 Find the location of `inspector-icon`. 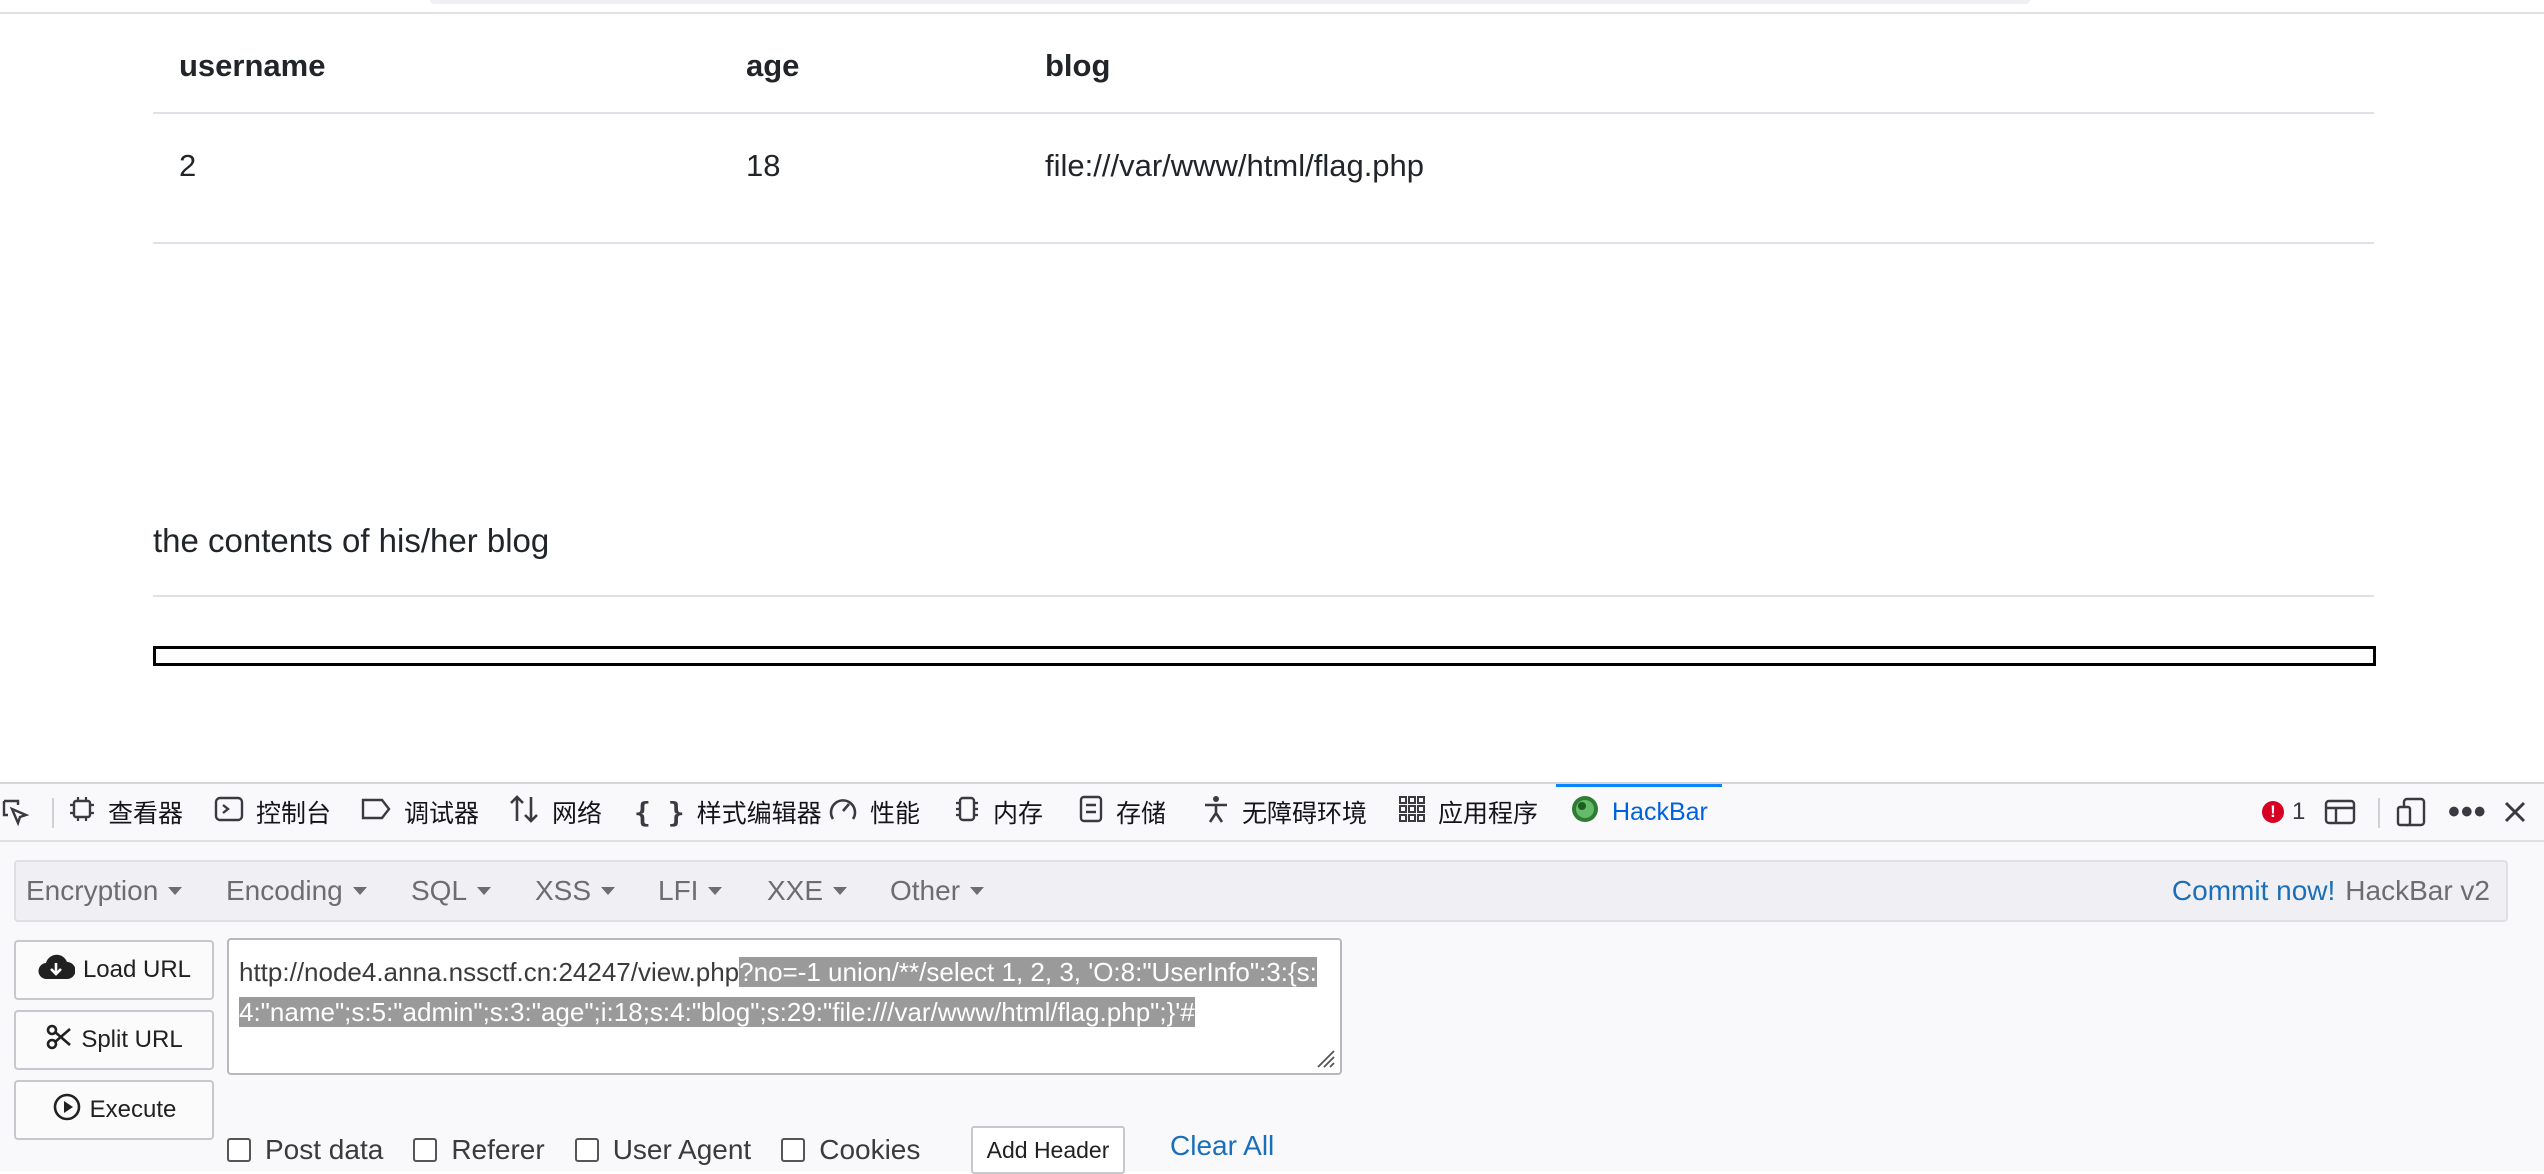

inspector-icon is located at coordinates (82, 812).